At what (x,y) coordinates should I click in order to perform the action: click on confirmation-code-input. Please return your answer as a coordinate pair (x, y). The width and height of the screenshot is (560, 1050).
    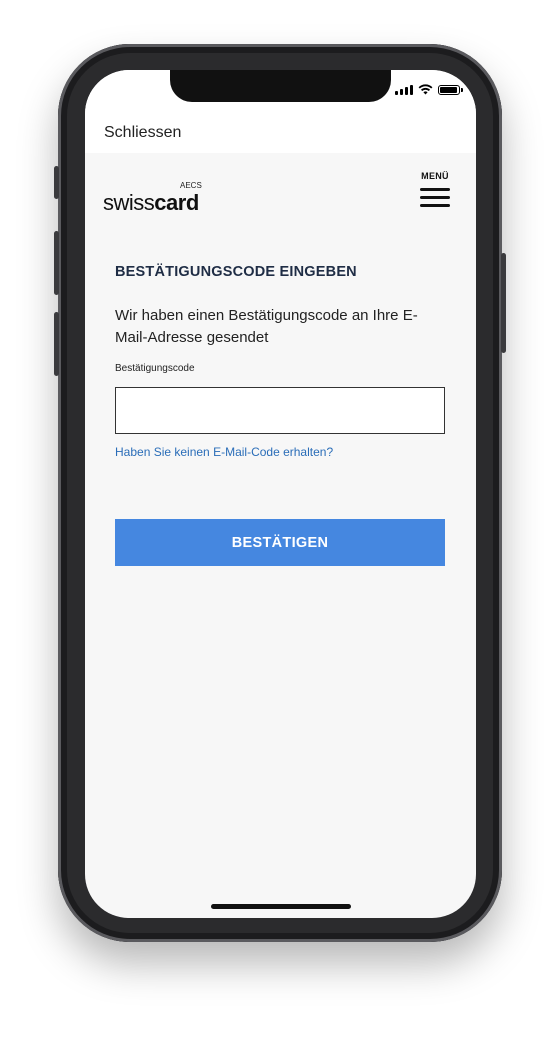
    Looking at the image, I should click on (280, 410).